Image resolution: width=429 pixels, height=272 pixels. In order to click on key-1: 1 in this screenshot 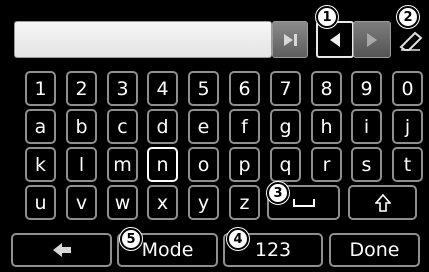, I will do `click(40, 88)`.